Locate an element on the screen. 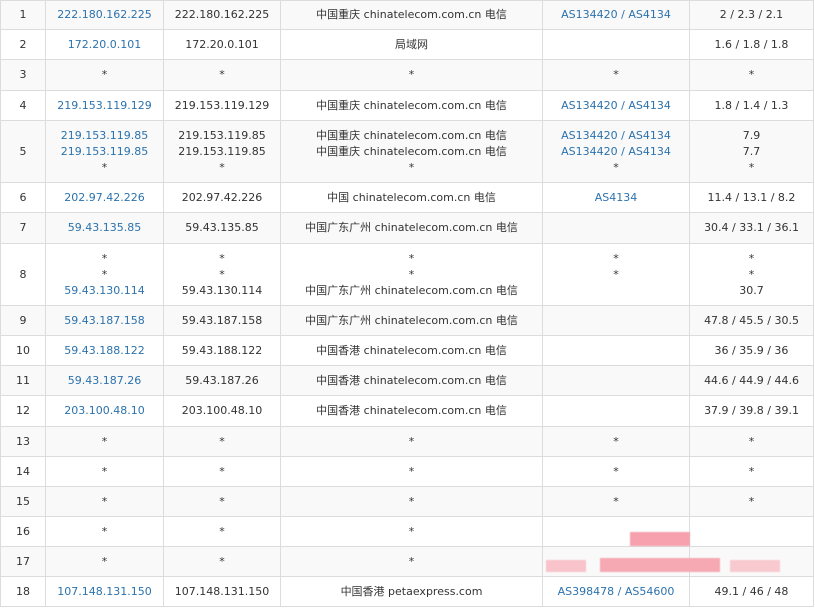 This screenshot has width=815, height=614. latency-cell: 44.6 / 44.9 / 44.6 is located at coordinates (751, 380).